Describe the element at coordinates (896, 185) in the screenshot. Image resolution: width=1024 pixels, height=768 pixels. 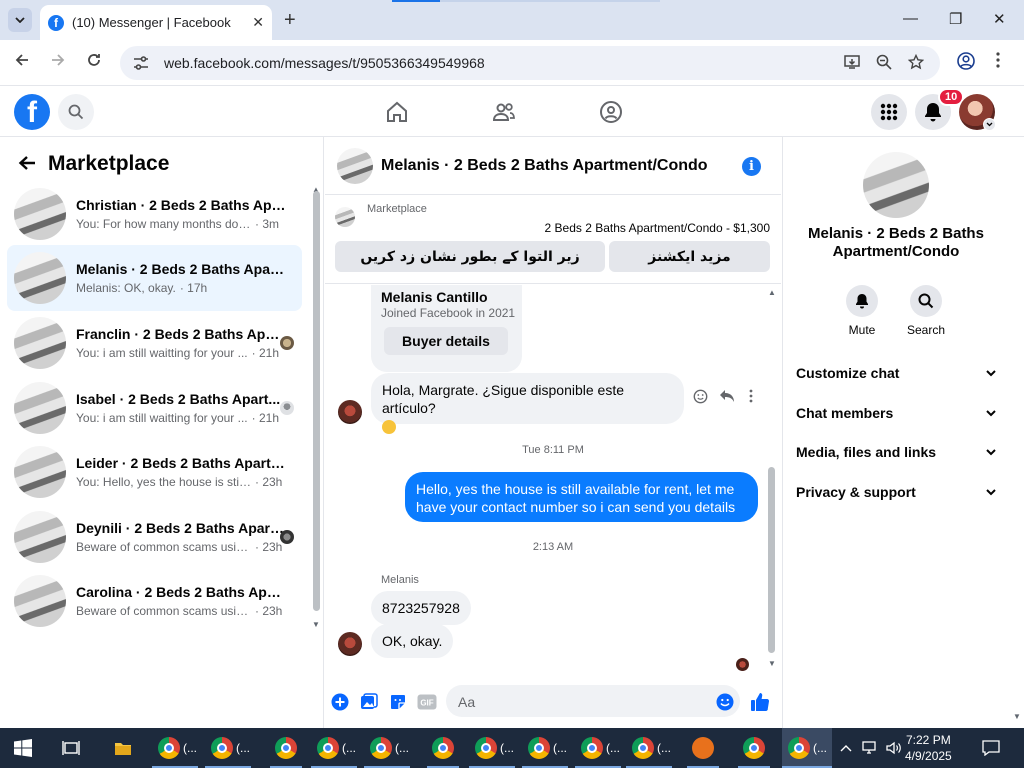
I see `details-listing-thumbnail` at that location.